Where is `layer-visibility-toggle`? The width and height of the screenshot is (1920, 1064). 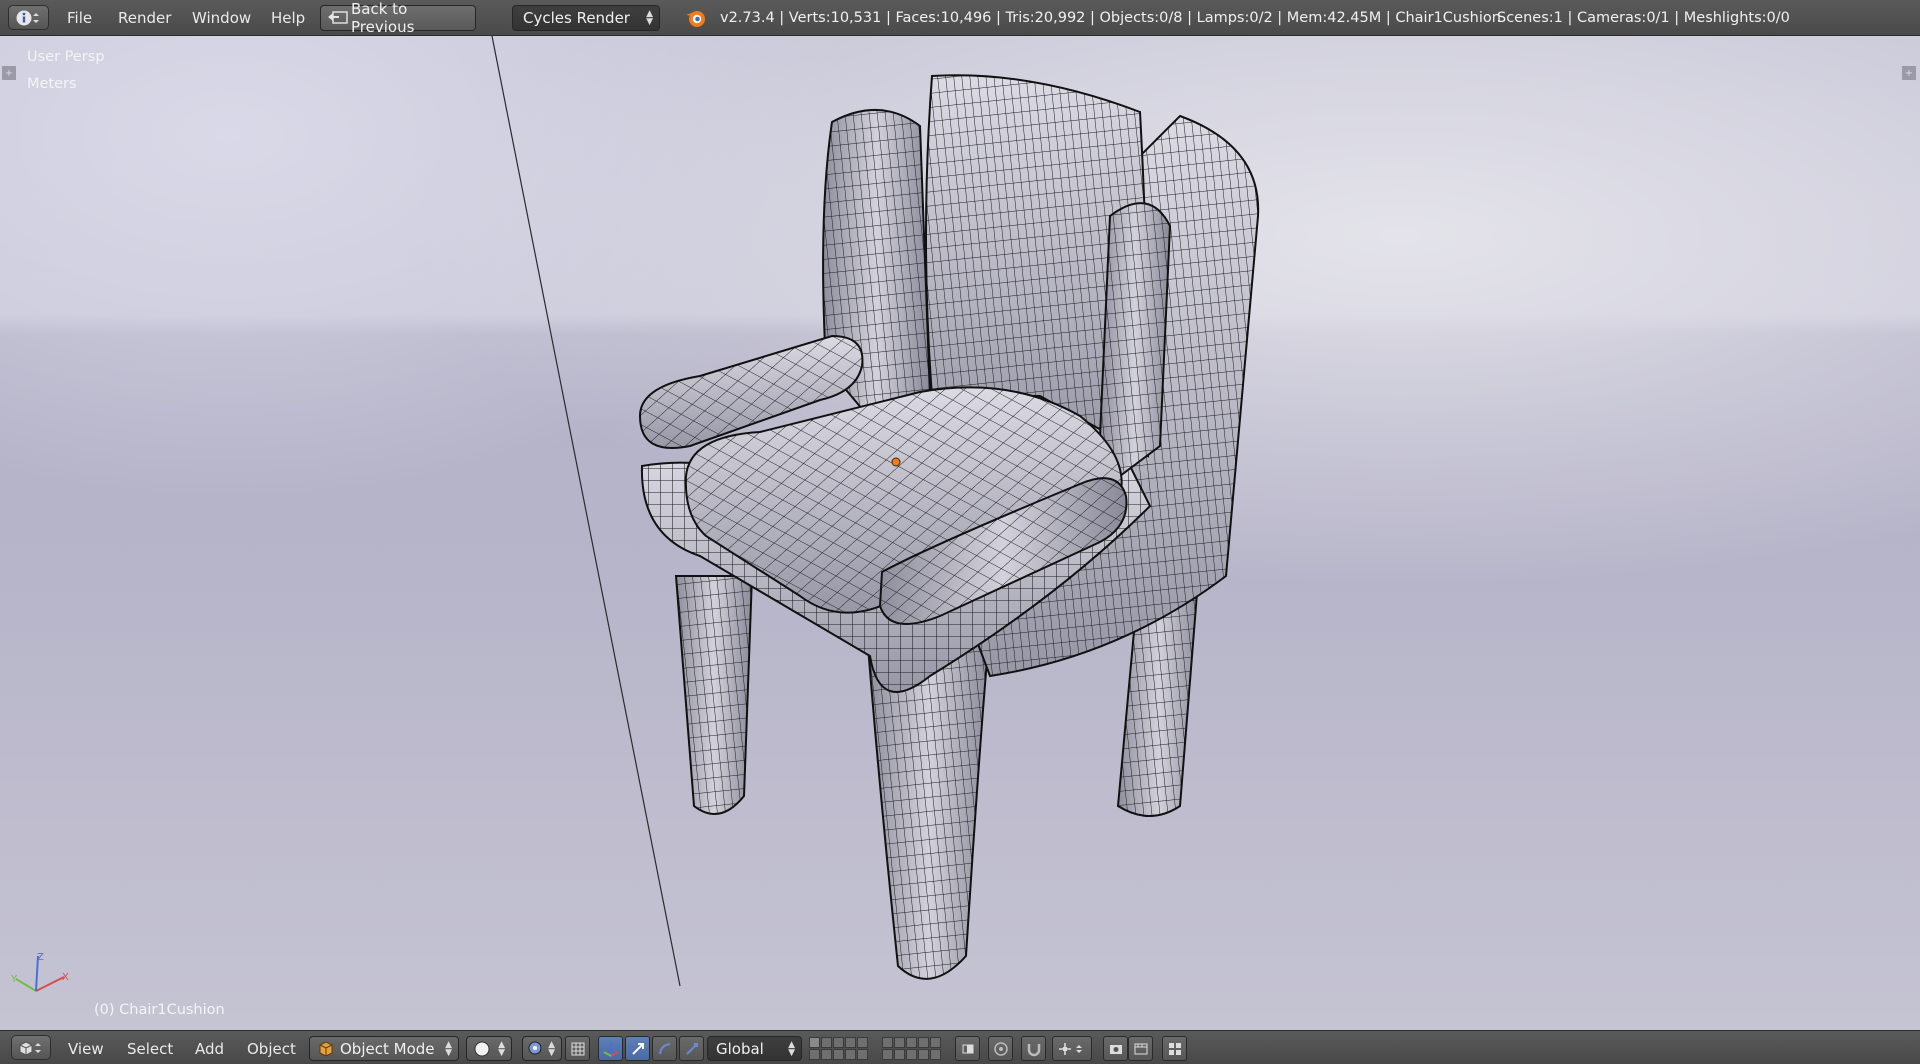
layer-visibility-toggle is located at coordinates (577, 1048).